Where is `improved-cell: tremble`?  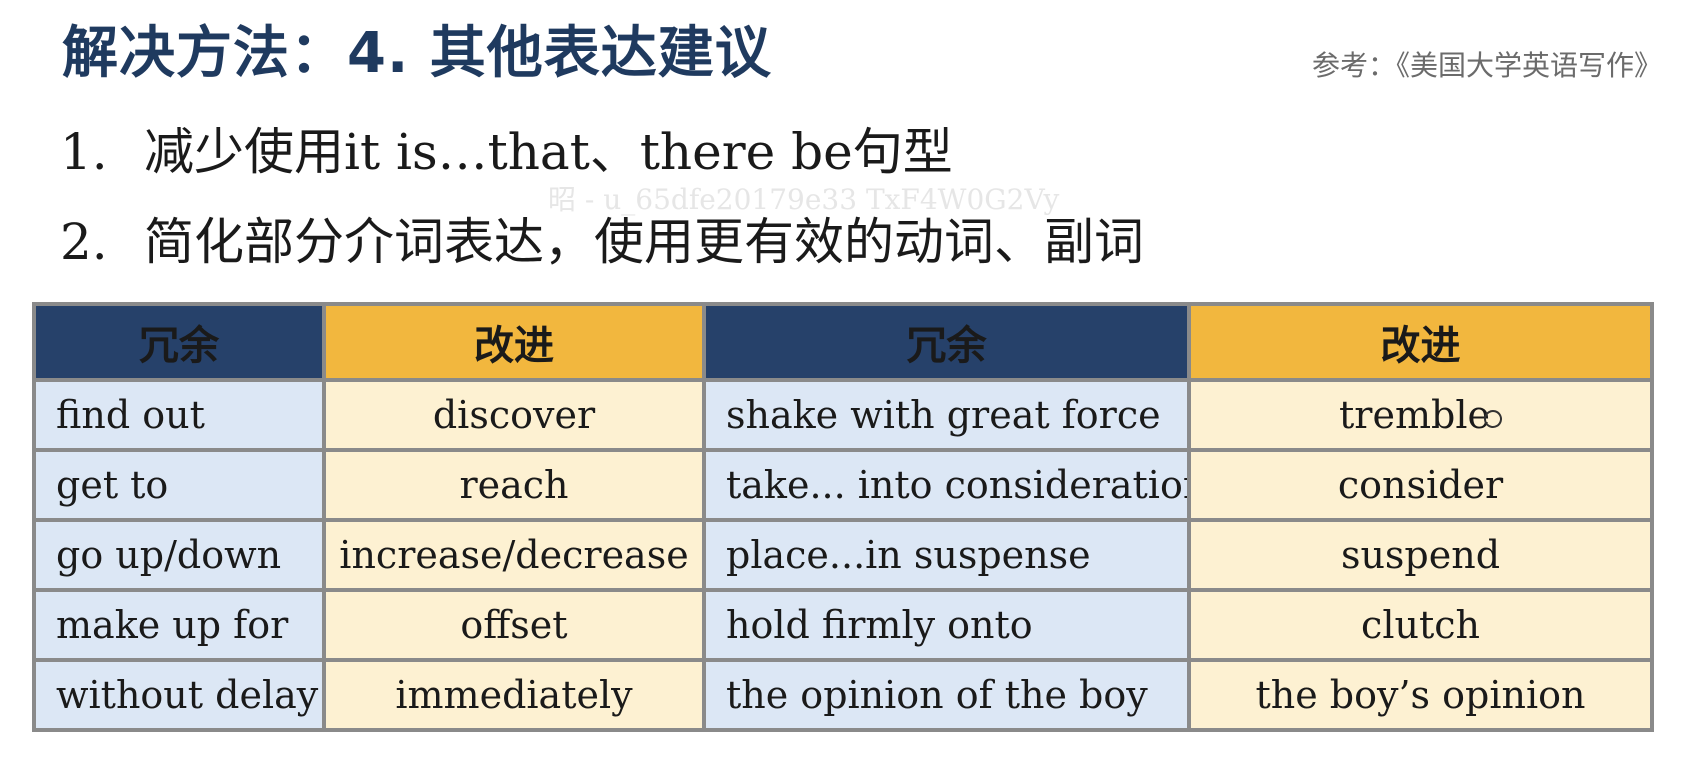
improved-cell: tremble is located at coordinates (1420, 415).